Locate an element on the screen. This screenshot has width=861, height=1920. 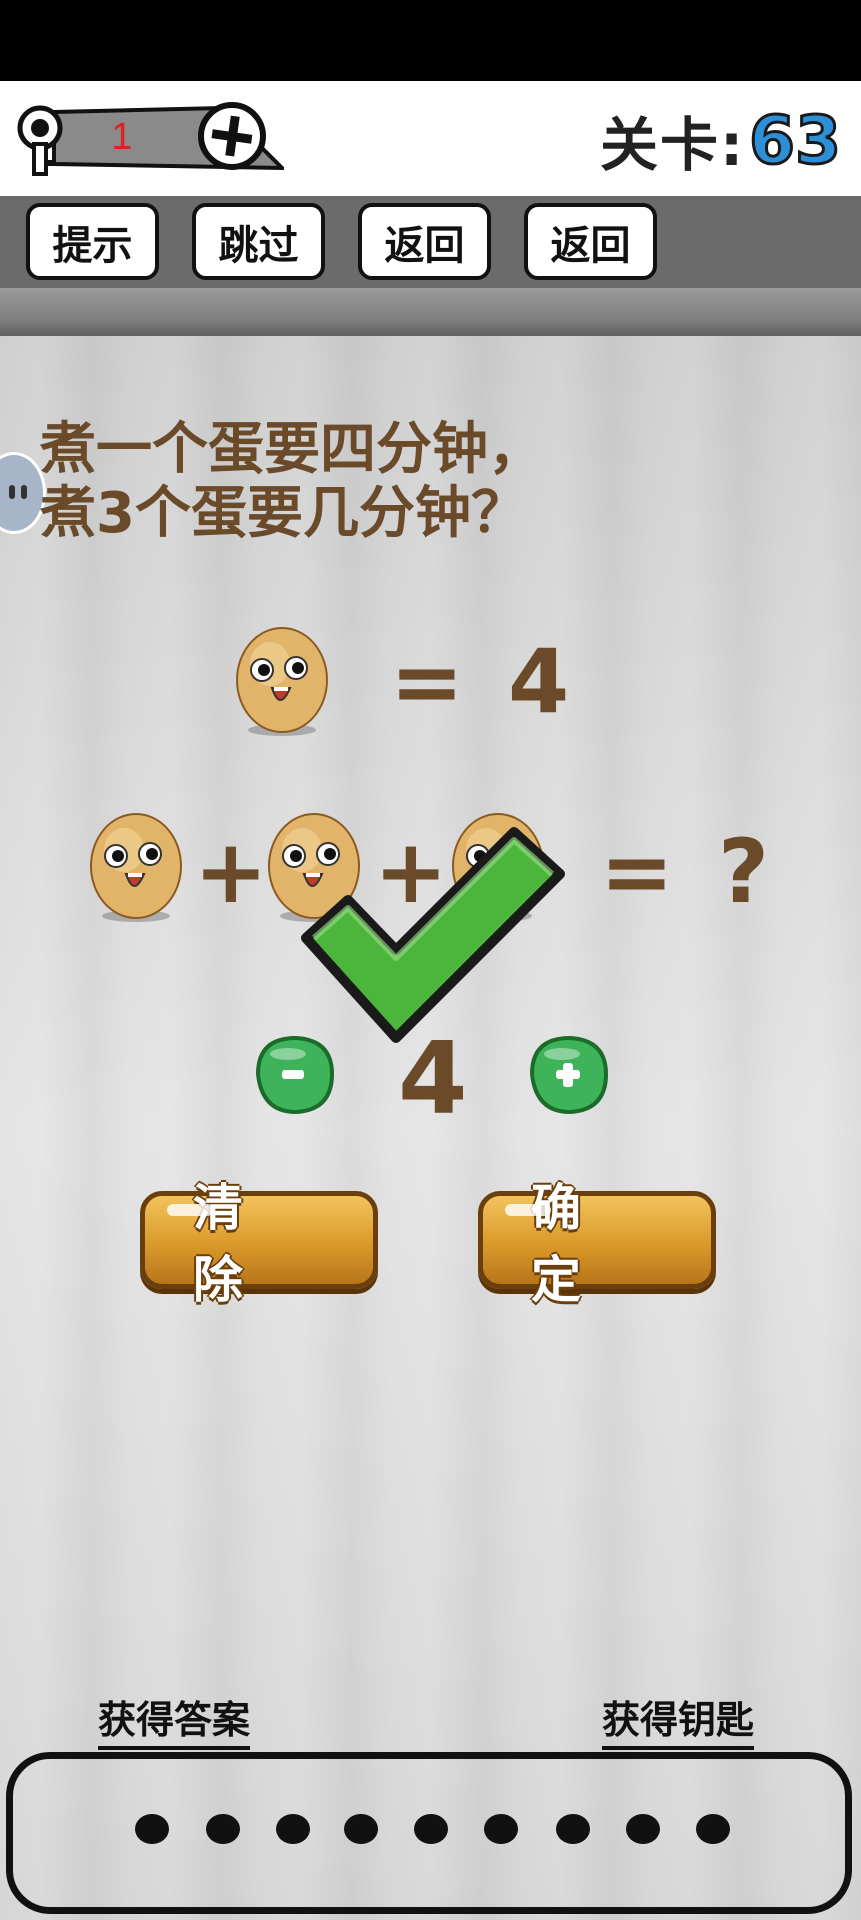
add-keys-plus-icon is located at coordinates (232, 136).